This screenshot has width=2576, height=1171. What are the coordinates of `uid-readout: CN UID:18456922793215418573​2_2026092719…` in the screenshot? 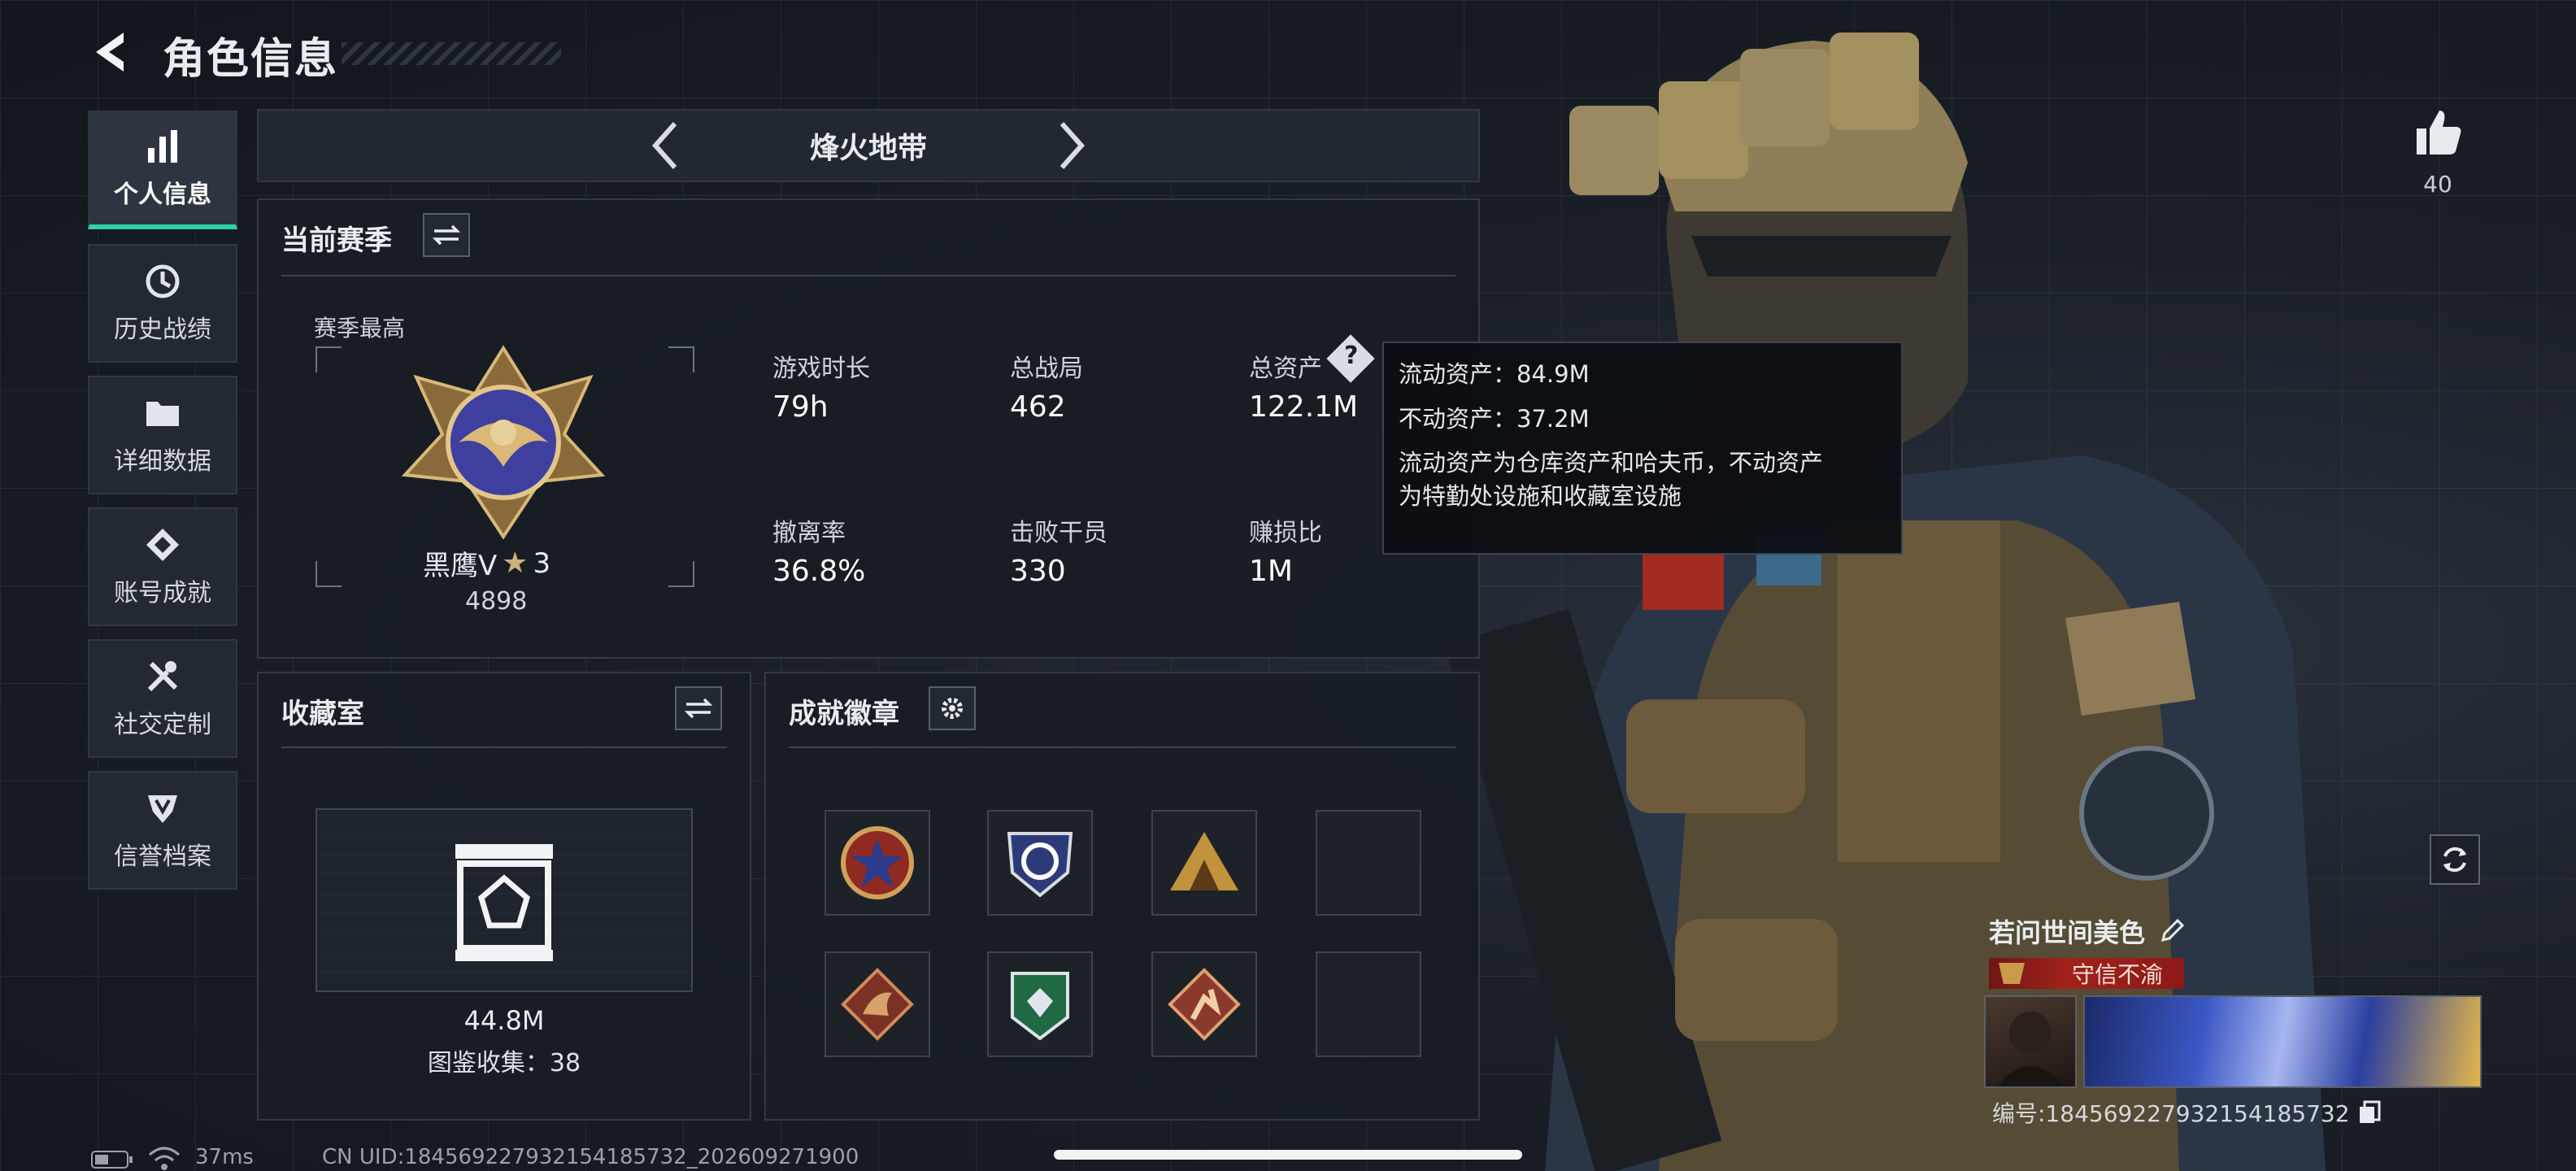 It's located at (590, 1157).